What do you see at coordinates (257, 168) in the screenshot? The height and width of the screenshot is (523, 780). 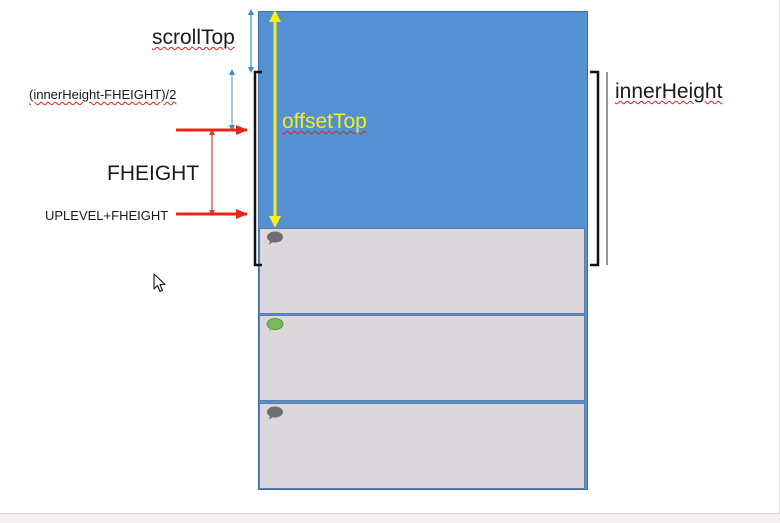 I see `viewport-left-bracket` at bounding box center [257, 168].